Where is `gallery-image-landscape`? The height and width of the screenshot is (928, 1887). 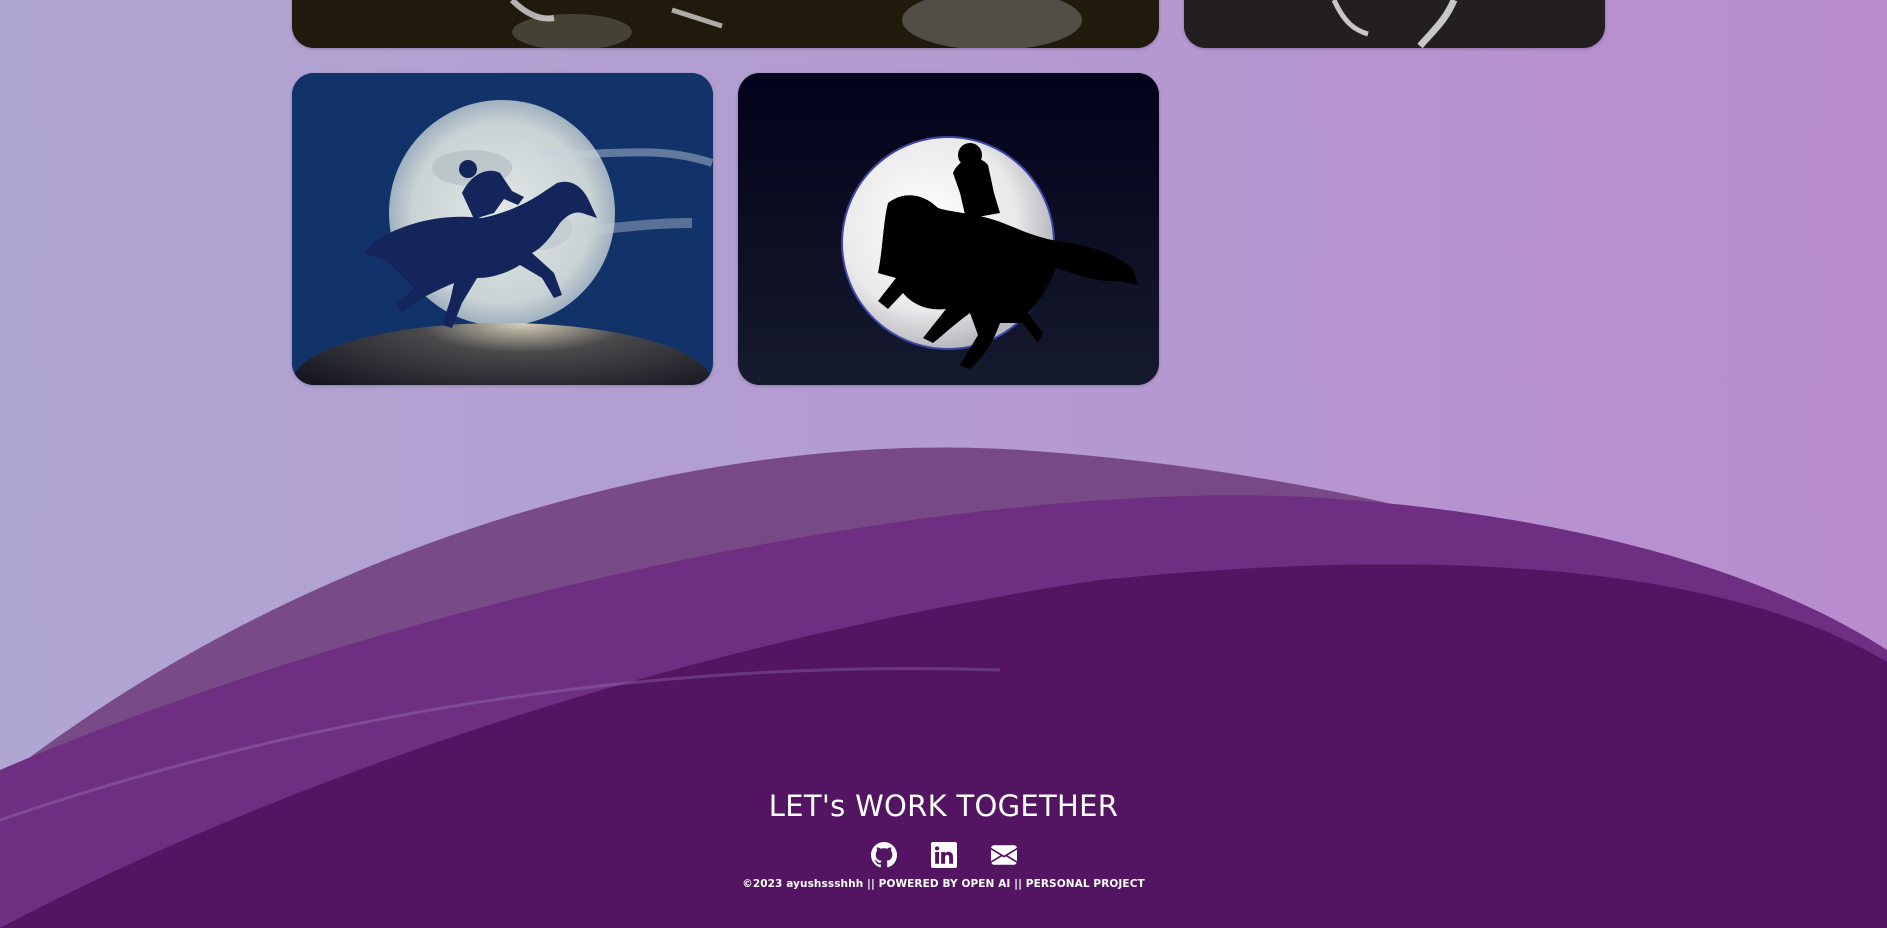
gallery-image-landscape is located at coordinates (725, 24).